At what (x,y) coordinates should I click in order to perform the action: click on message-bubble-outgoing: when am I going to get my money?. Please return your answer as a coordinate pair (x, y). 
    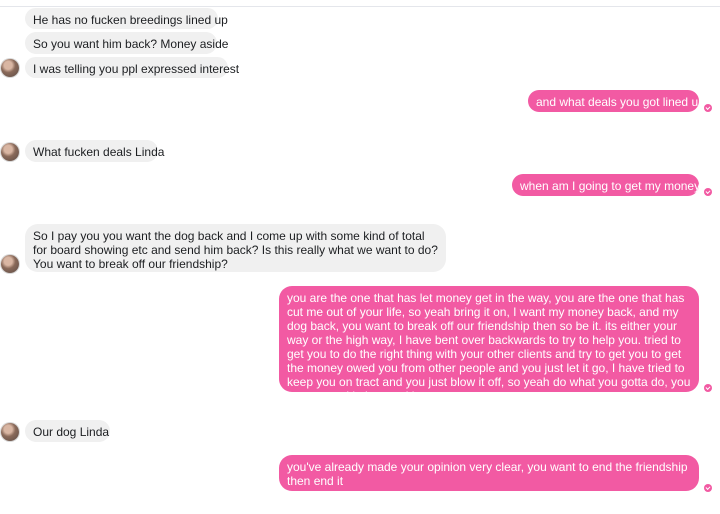
    Looking at the image, I should click on (609, 185).